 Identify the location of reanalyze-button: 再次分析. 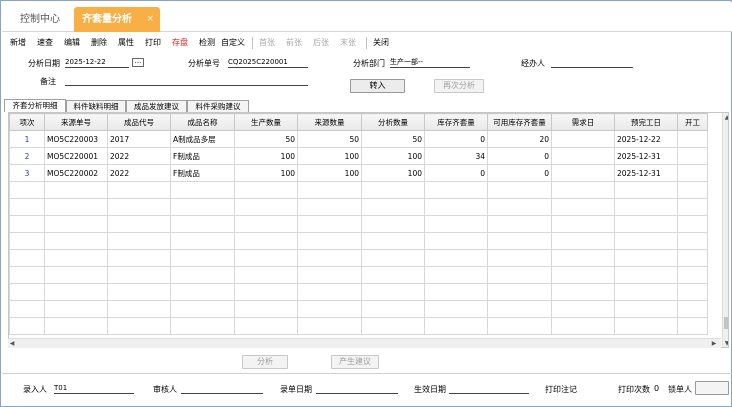
(459, 86).